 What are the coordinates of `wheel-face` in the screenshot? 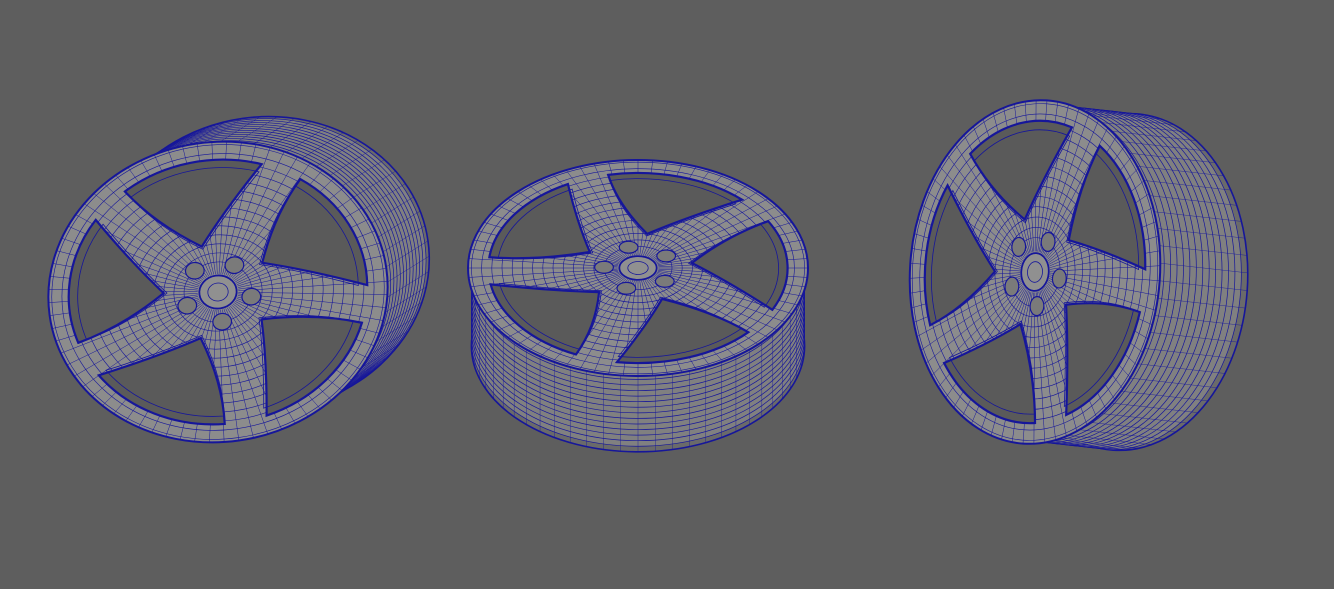 It's located at (638, 268).